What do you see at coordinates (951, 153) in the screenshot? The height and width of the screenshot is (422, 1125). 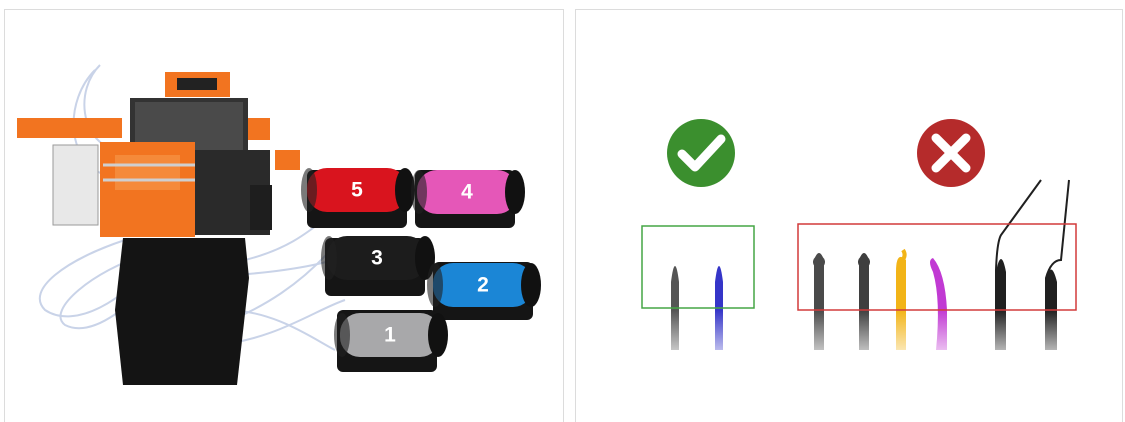 I see `close-icon` at bounding box center [951, 153].